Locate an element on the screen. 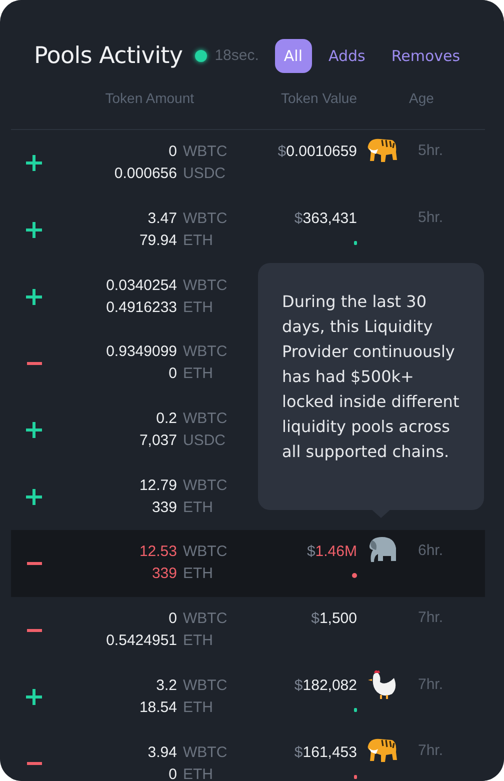 This screenshot has height=781, width=504. token-value: $1,500 is located at coordinates (333, 619).